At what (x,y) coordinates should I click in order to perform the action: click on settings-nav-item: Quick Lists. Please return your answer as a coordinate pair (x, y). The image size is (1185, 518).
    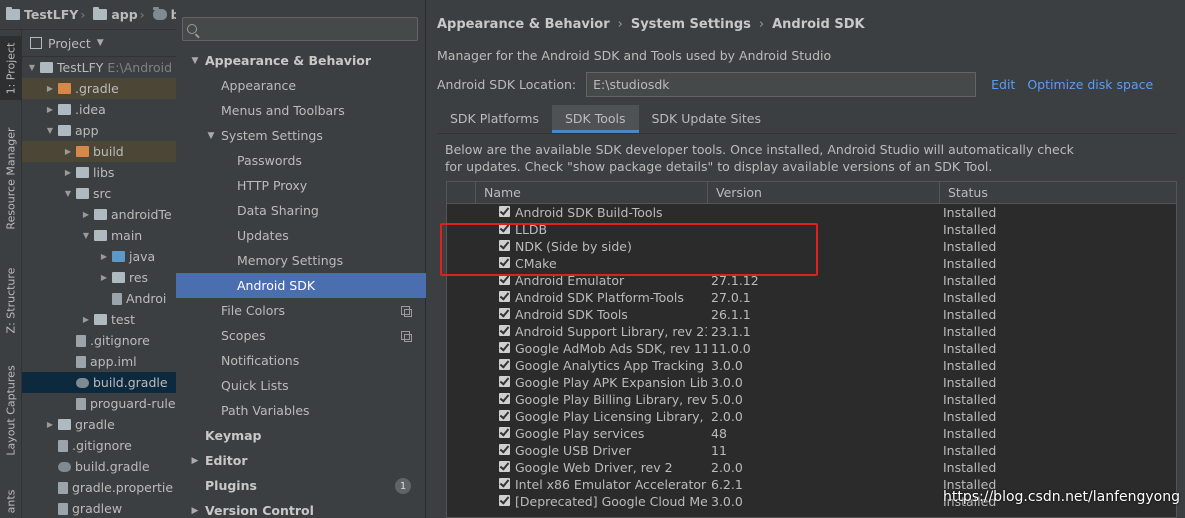
    Looking at the image, I should click on (301, 385).